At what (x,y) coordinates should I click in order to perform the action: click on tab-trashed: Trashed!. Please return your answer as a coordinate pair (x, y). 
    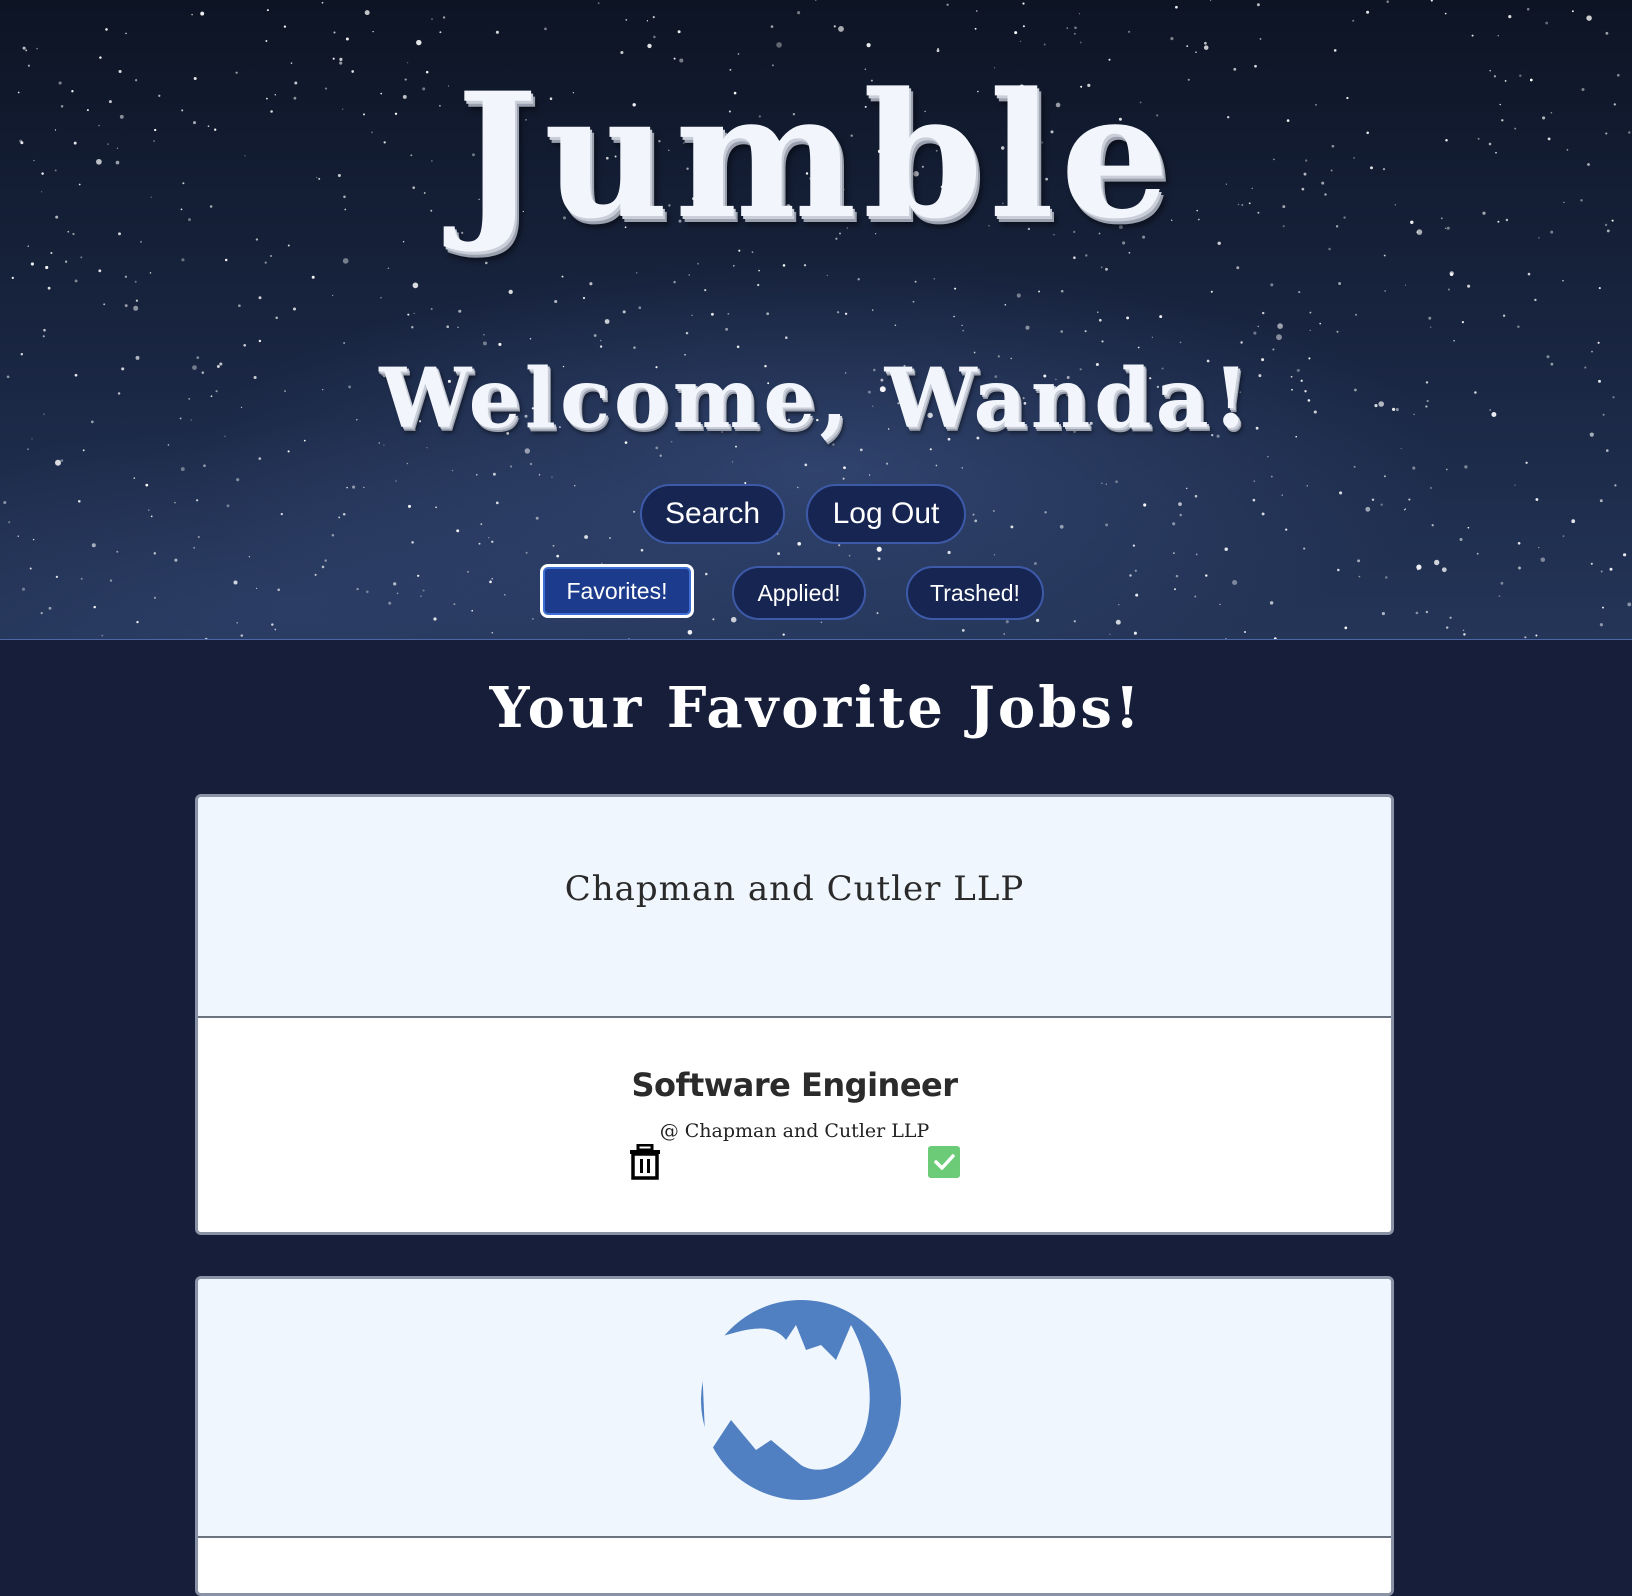
    Looking at the image, I should click on (975, 593).